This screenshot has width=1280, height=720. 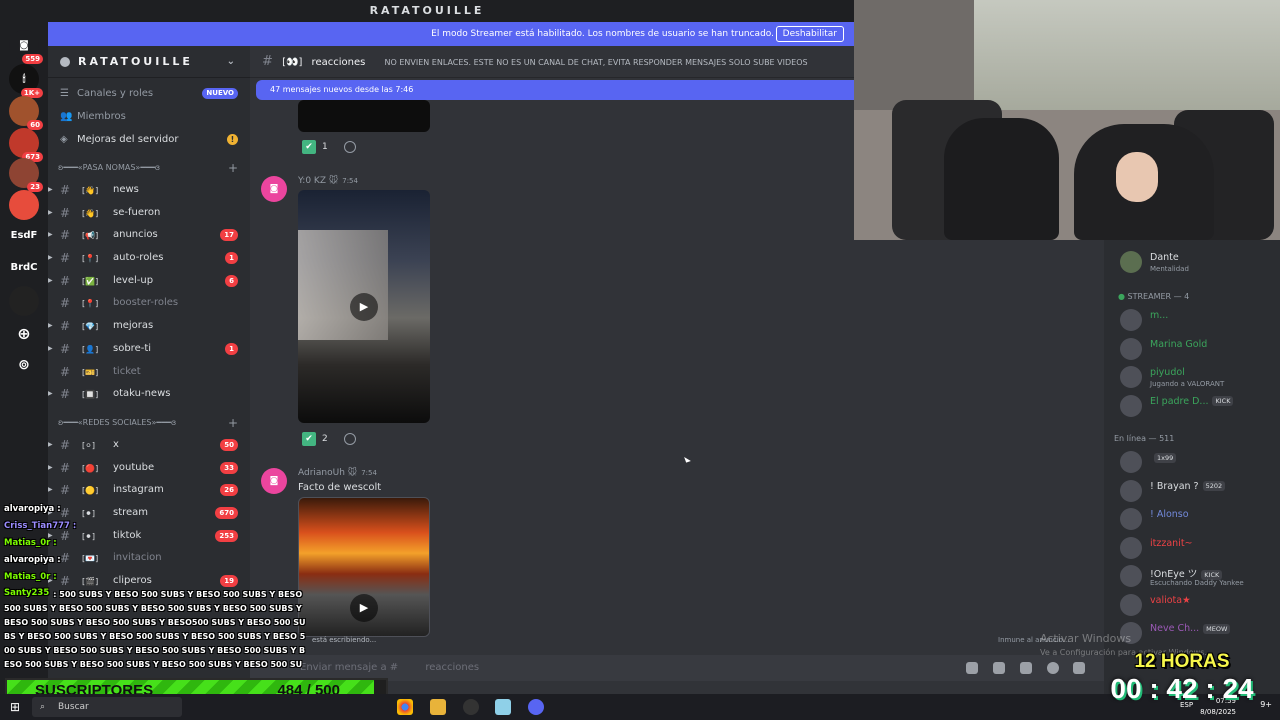 I want to click on server-brdc: BrdC, so click(x=24, y=267).